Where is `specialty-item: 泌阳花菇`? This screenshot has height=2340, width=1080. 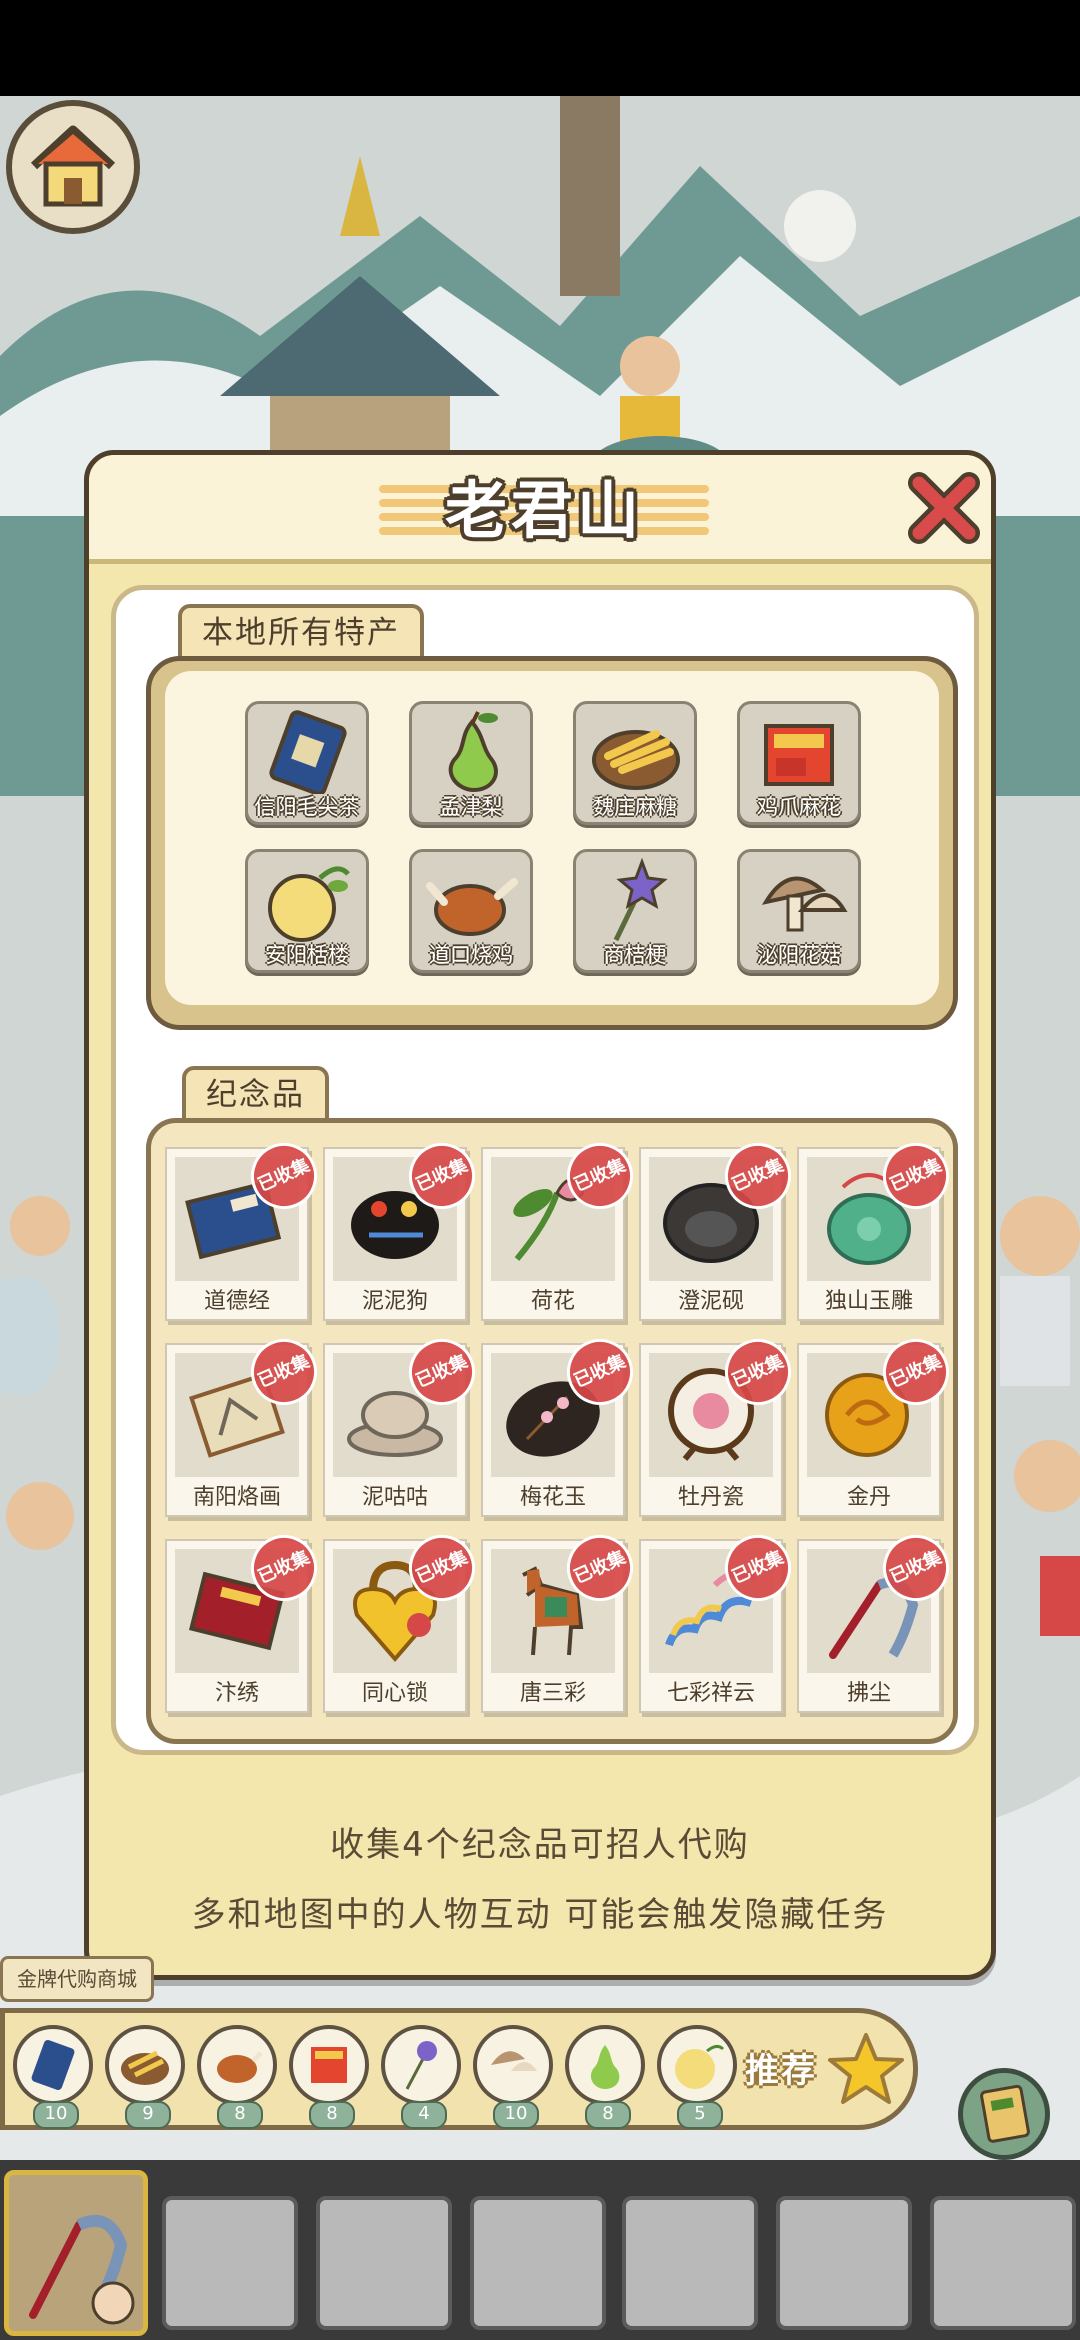
specialty-item: 泌阳花菇 is located at coordinates (799, 911).